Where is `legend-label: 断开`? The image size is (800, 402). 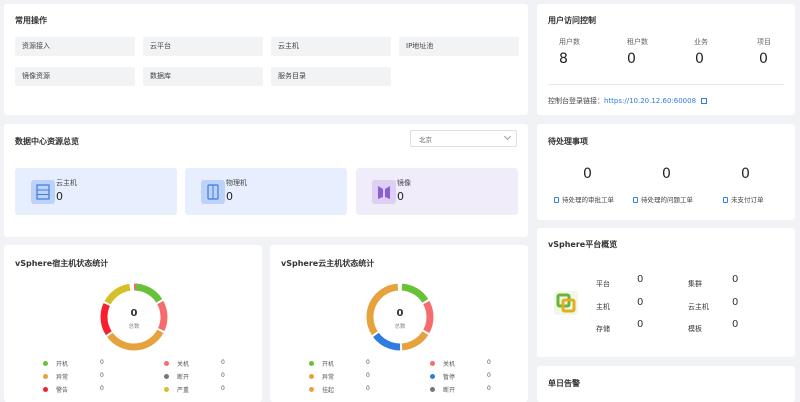 legend-label: 断开 is located at coordinates (449, 390).